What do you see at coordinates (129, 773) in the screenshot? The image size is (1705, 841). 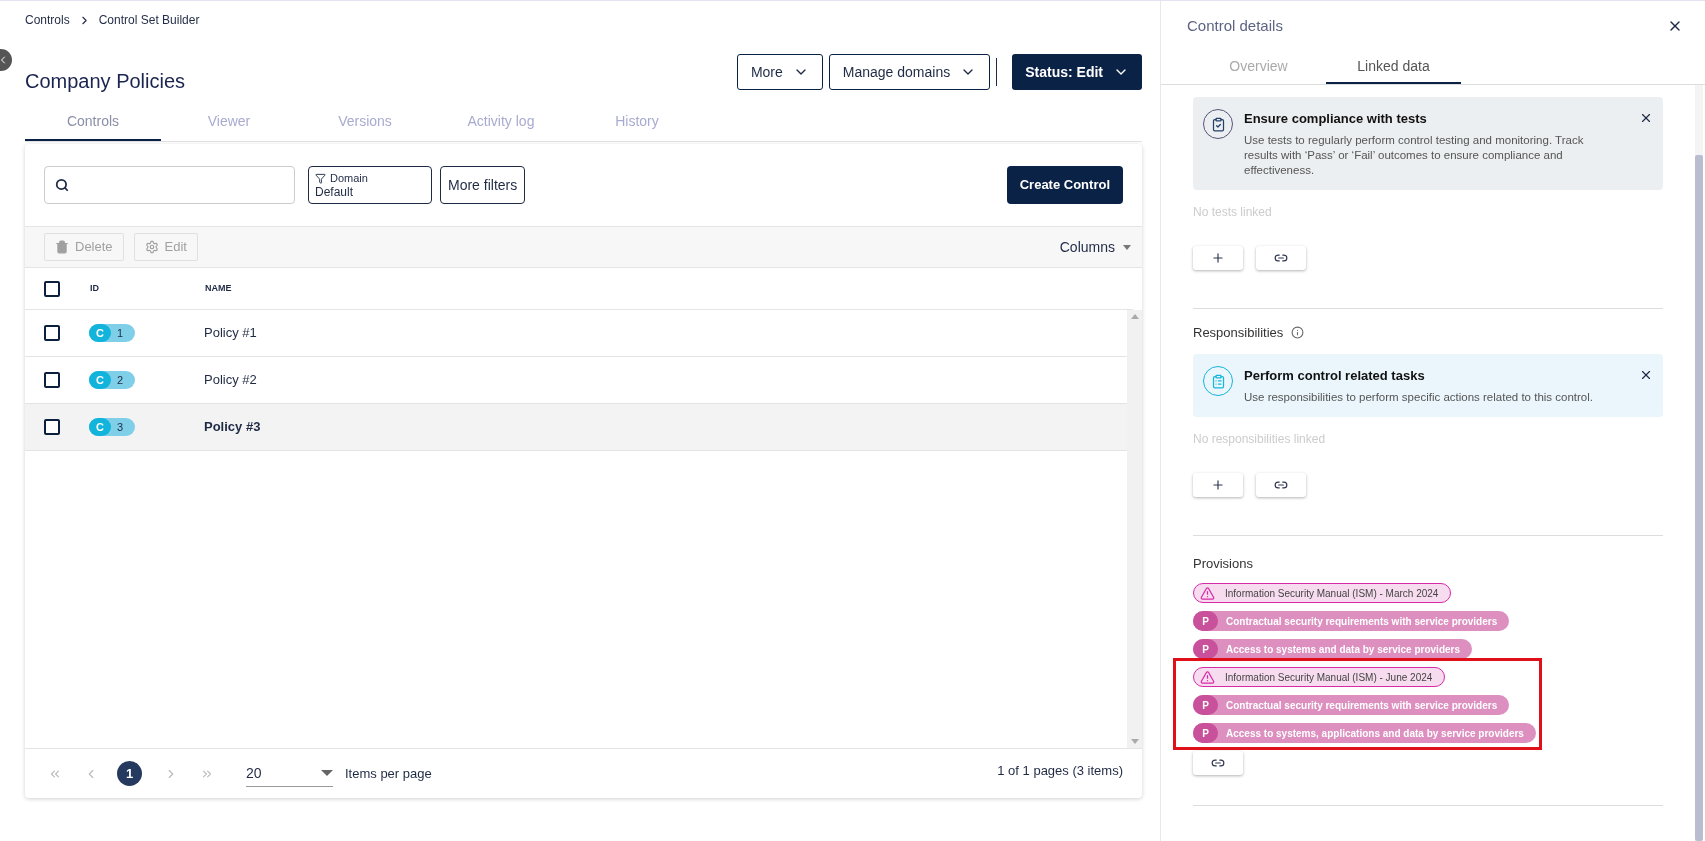 I see `page-button: 1` at bounding box center [129, 773].